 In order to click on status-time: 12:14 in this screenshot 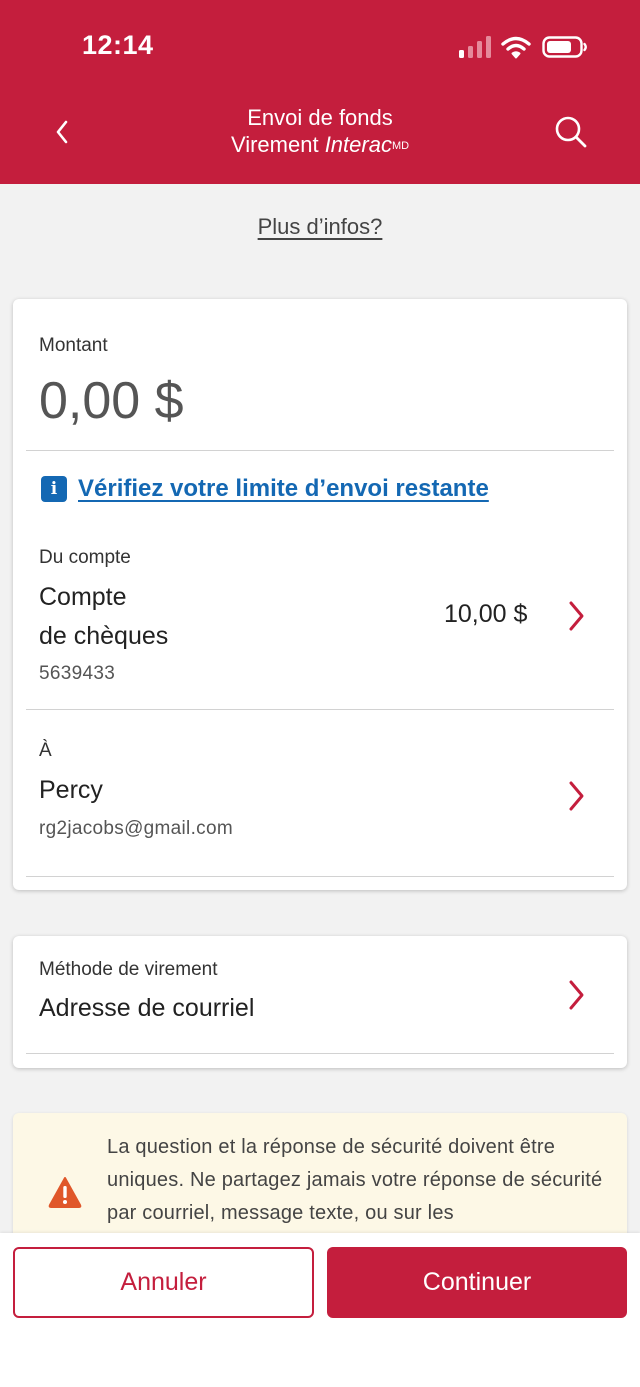, I will do `click(118, 45)`.